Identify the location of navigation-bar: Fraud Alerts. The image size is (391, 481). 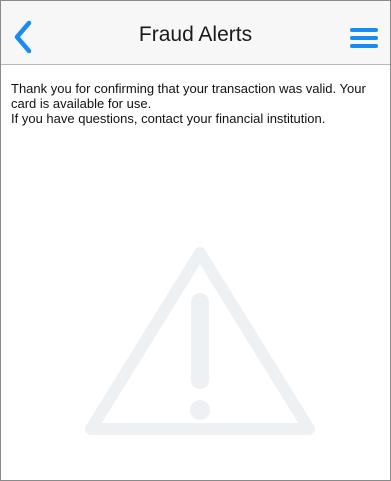
(195, 33).